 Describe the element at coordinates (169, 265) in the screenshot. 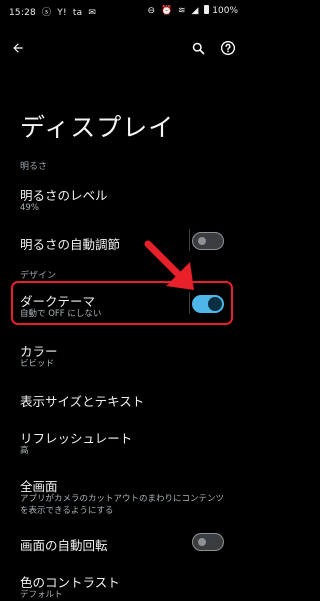

I see `annotation-arrow-icon` at that location.